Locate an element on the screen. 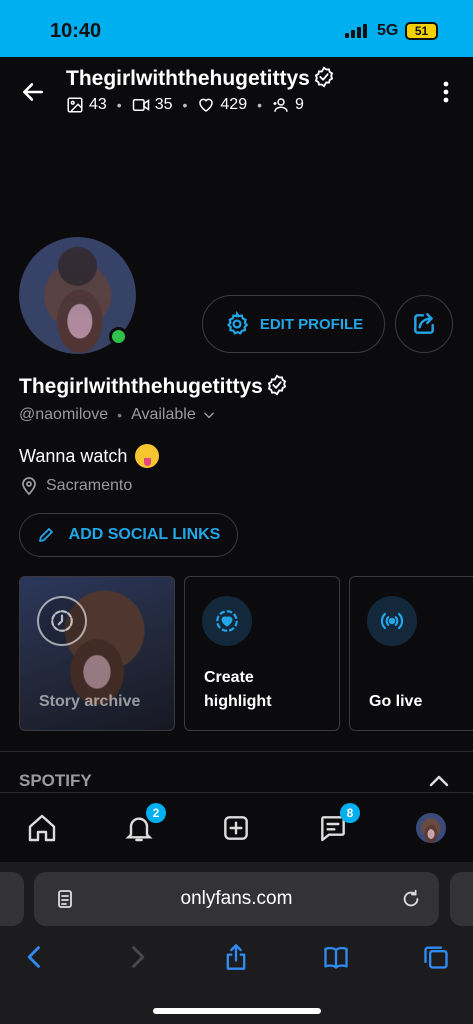  share-profile-button is located at coordinates (424, 324).